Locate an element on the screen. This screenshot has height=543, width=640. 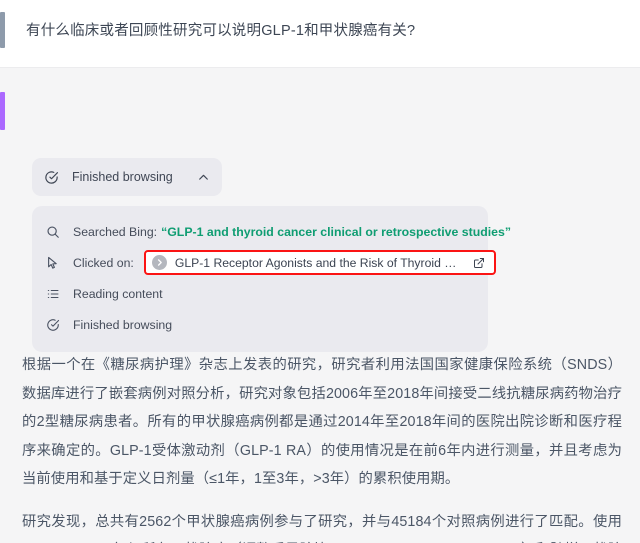
finished-browsing-toggle: Finished browsing is located at coordinates (127, 177).